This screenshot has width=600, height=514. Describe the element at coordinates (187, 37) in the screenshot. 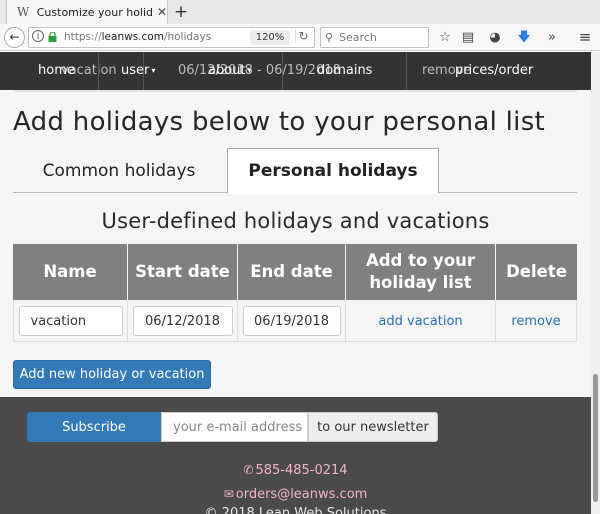

I see `url-path: /holidays` at that location.